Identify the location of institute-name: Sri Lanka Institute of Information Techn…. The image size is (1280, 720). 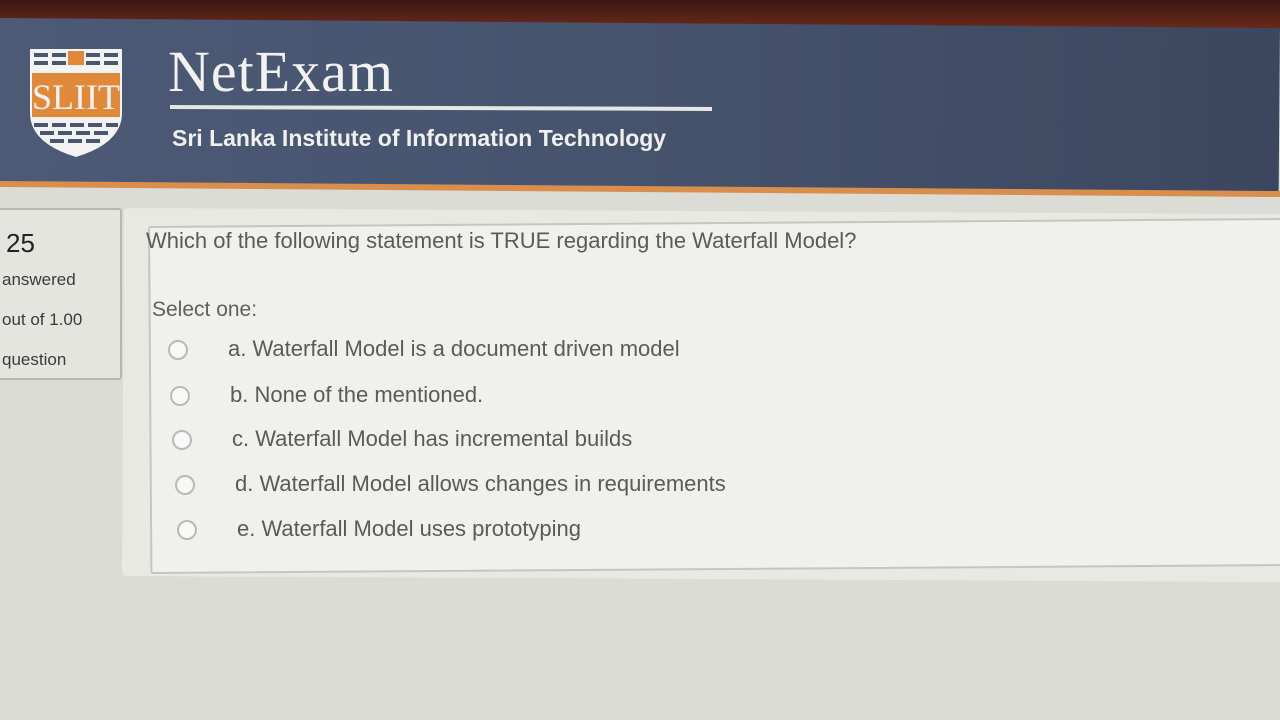
(419, 138).